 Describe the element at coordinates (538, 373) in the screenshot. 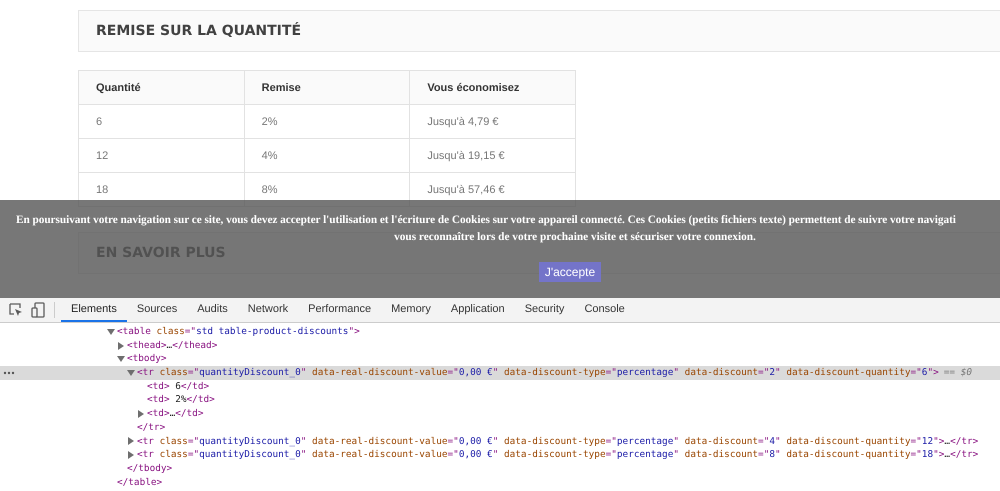

I see `dom-node: <tr class="quantityDiscount_0" data-real-discount-value="0,00 €" data-discount-type="percentage" data-discount="2" data-discount-quantity="6">` at that location.